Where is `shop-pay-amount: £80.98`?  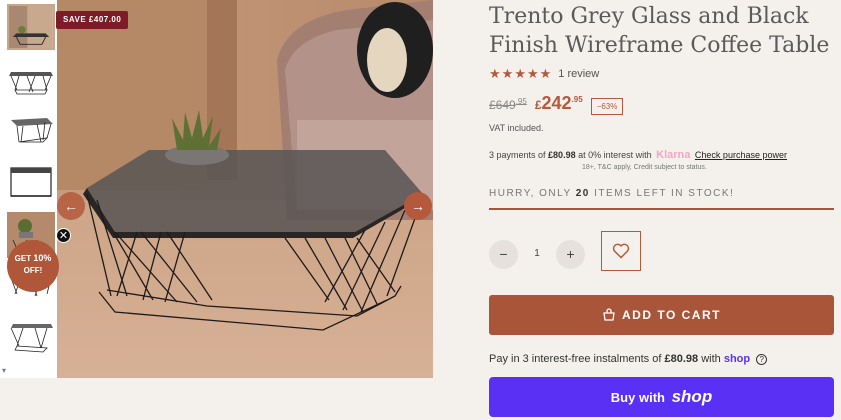
shop-pay-amount: £80.98 is located at coordinates (681, 359).